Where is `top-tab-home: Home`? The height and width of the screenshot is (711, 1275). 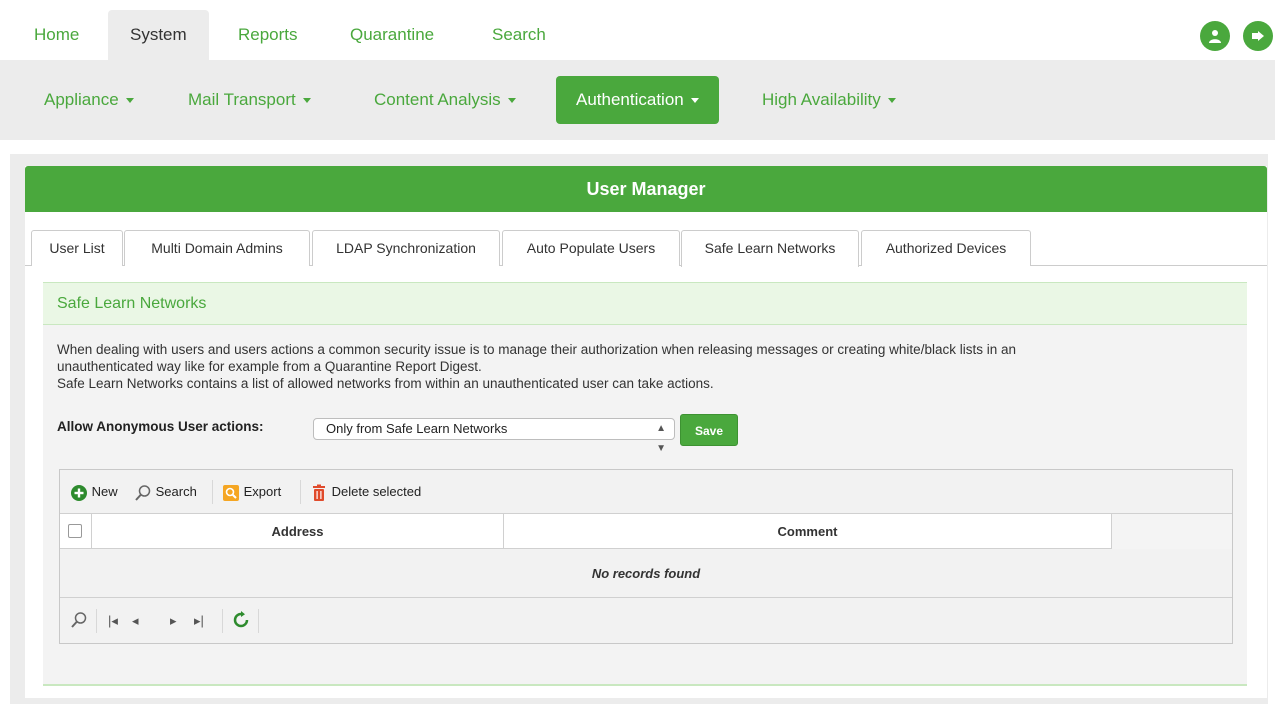
top-tab-home: Home is located at coordinates (56, 35).